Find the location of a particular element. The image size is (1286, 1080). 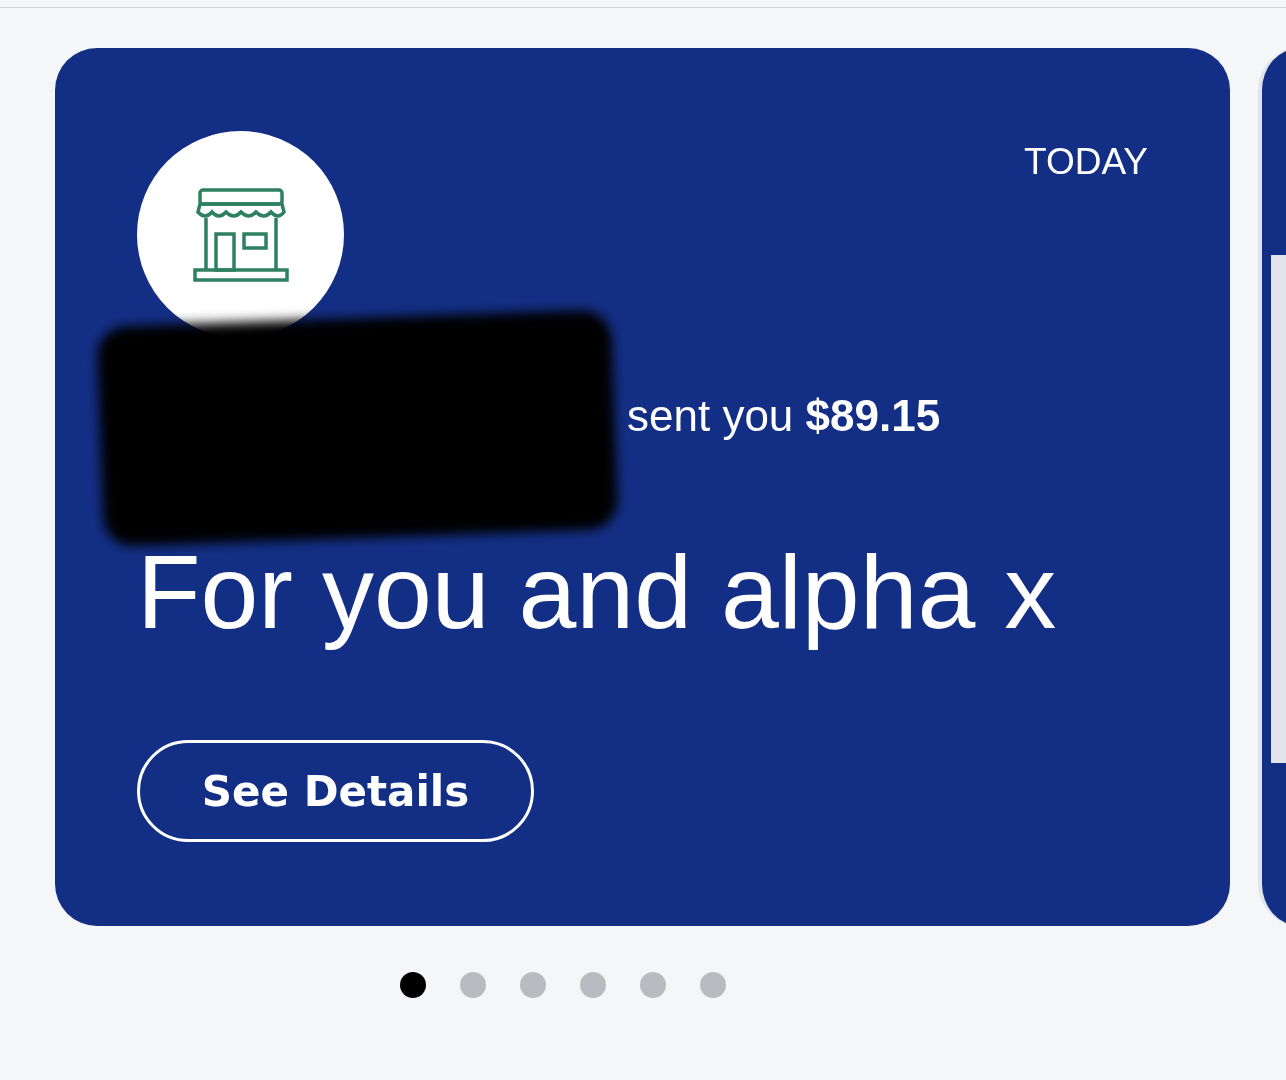

store-icon is located at coordinates (240, 234).